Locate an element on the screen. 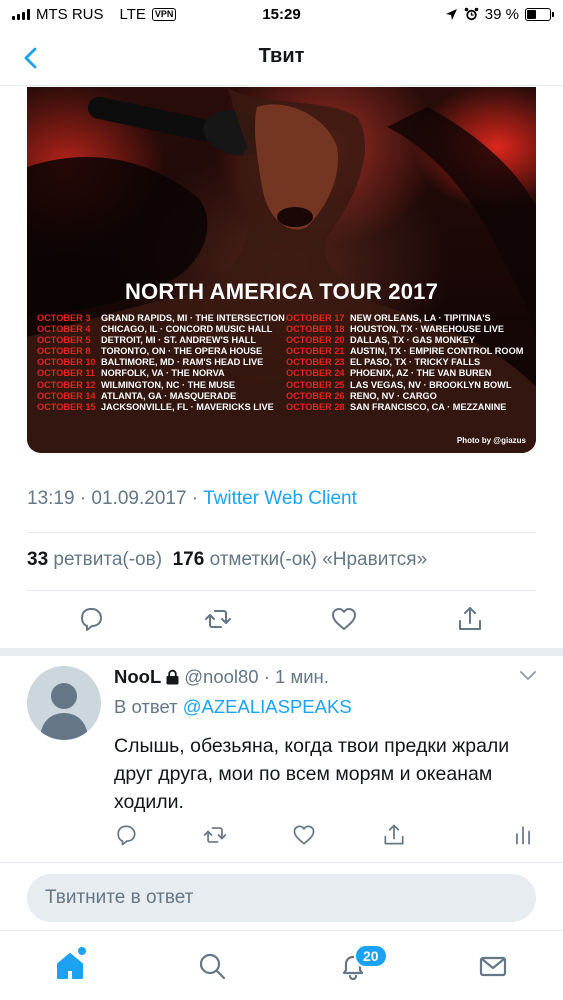 The image size is (563, 1000). tweet-actions is located at coordinates (281, 621).